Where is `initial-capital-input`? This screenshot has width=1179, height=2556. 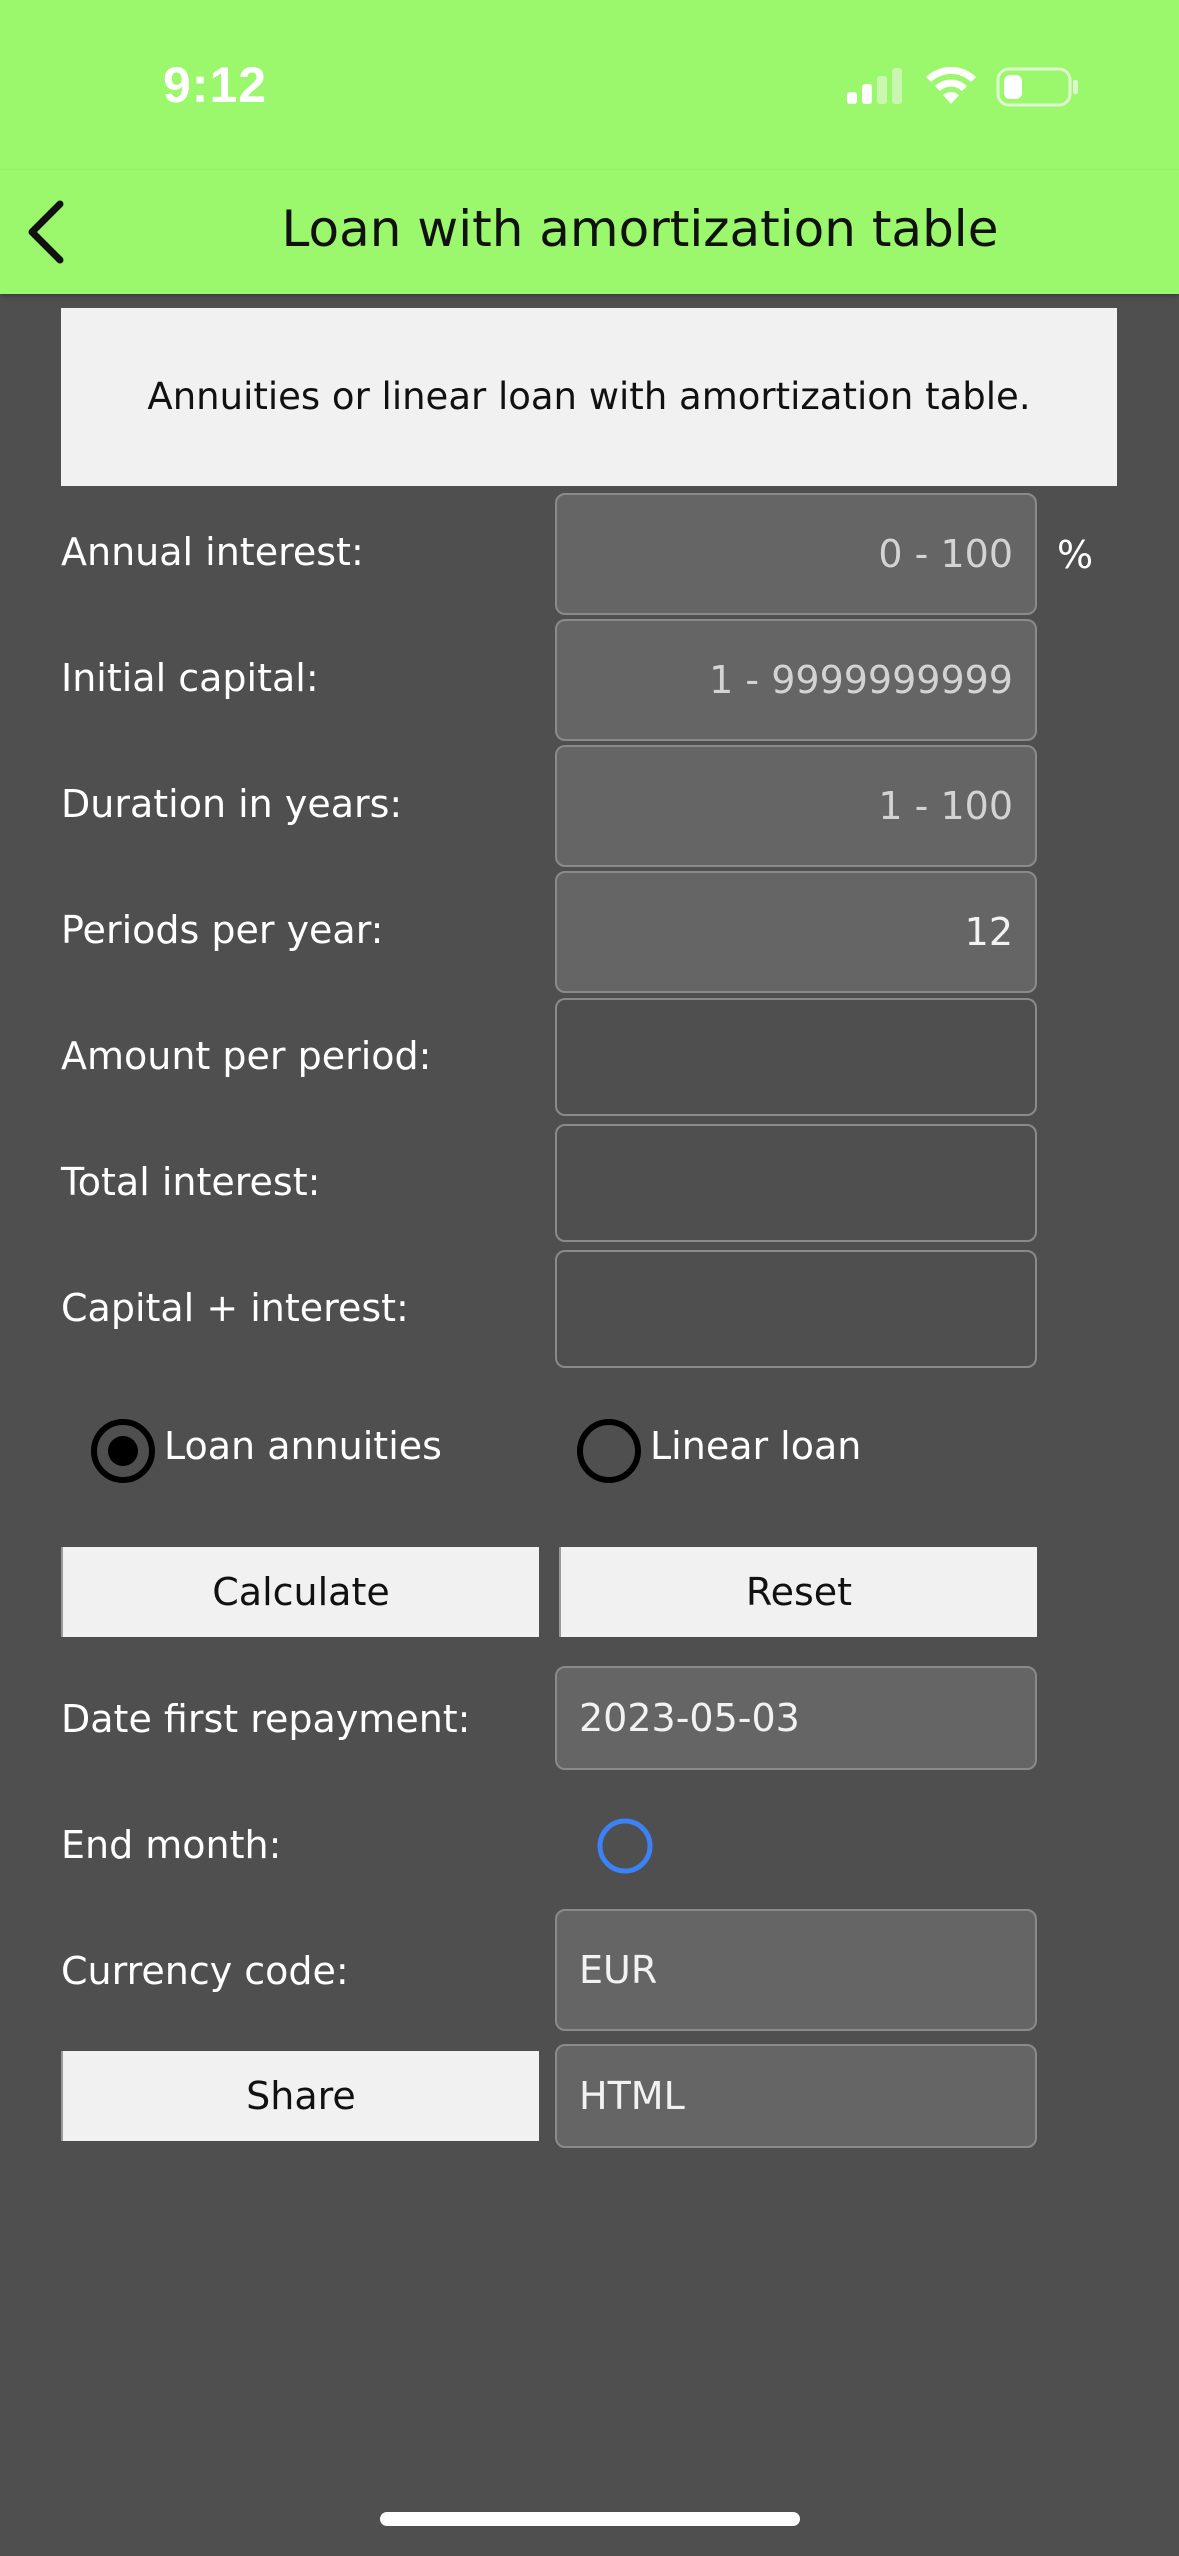
initial-capital-input is located at coordinates (796, 680).